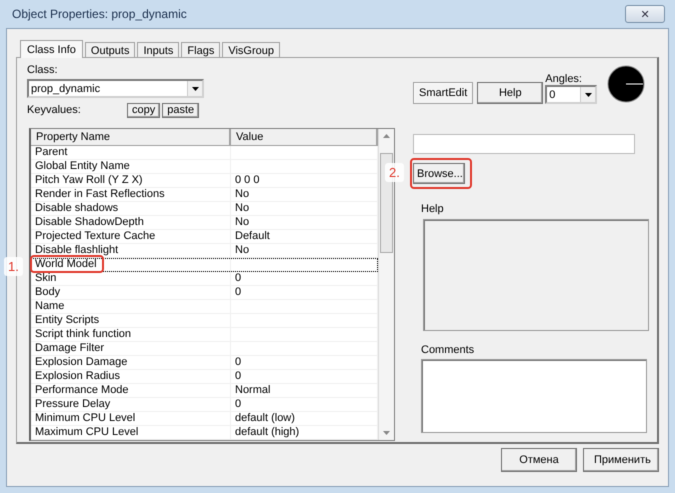 The height and width of the screenshot is (493, 675). What do you see at coordinates (443, 93) in the screenshot?
I see `smartedit-toggle: SmartEdit` at bounding box center [443, 93].